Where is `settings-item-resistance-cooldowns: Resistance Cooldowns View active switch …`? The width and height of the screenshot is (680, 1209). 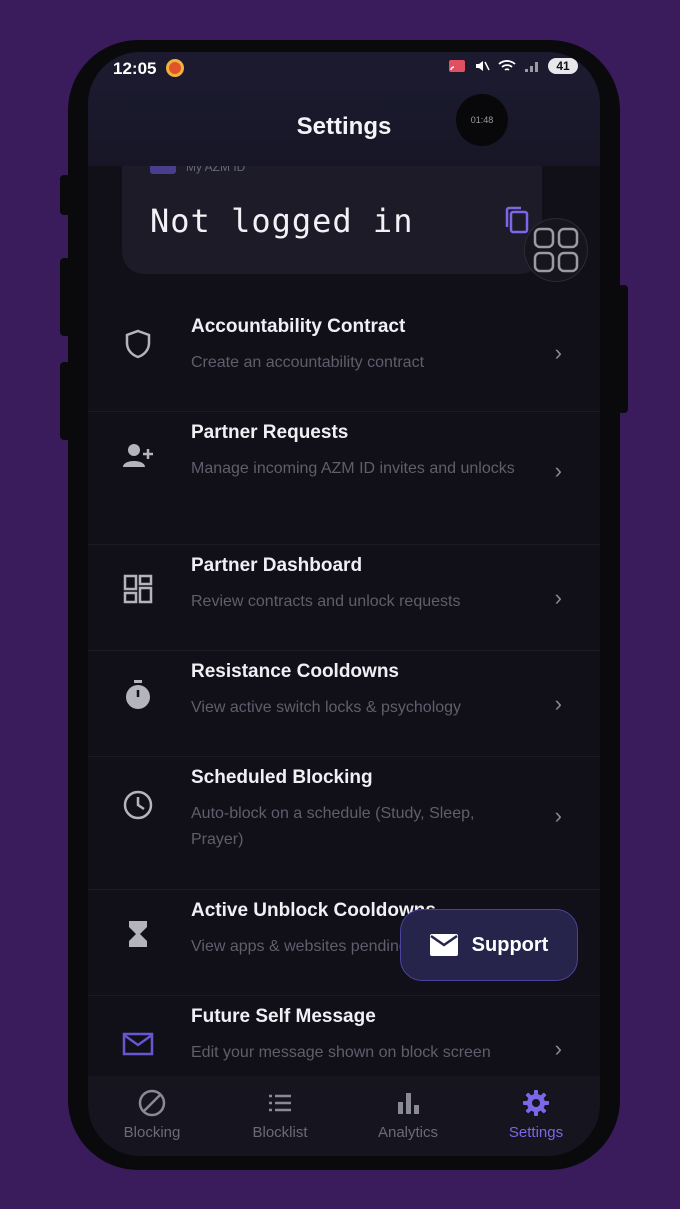
settings-item-resistance-cooldowns: Resistance Cooldowns View active switch … is located at coordinates (344, 704).